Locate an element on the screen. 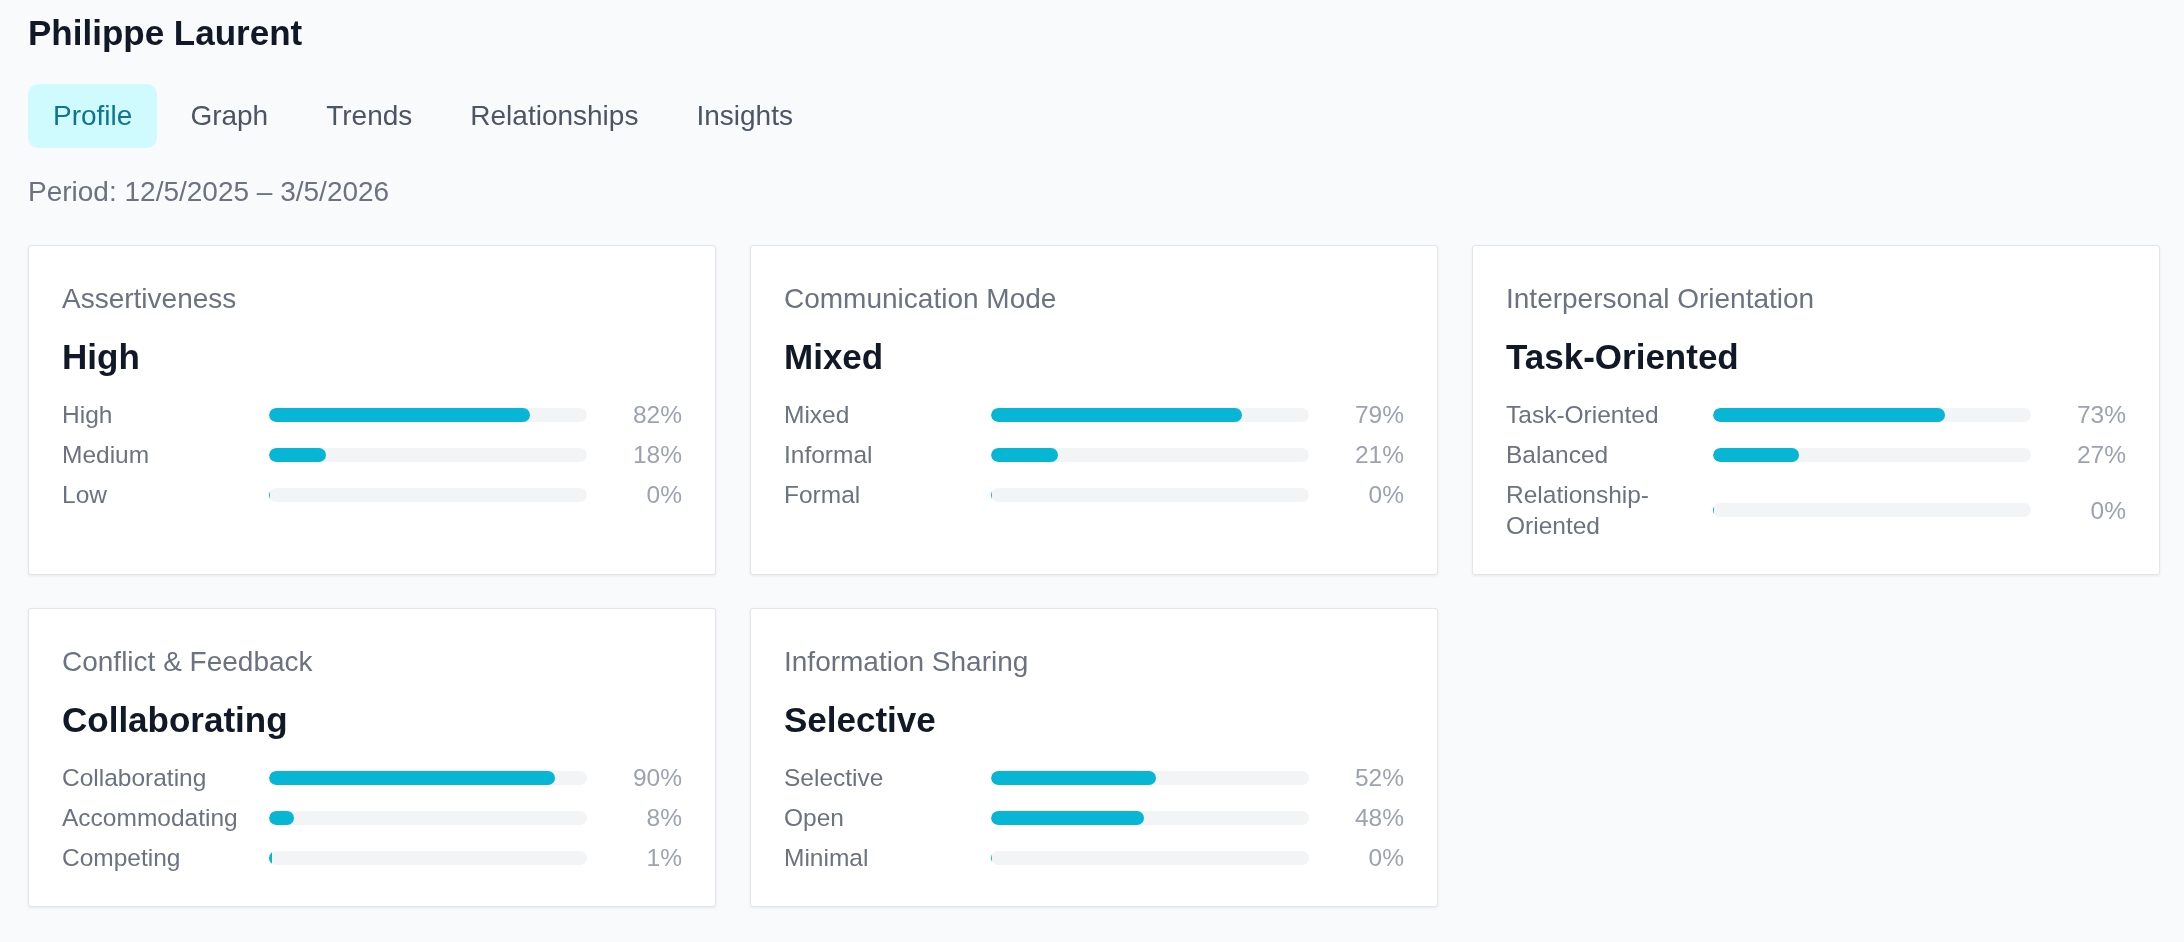 Image resolution: width=2184 pixels, height=942 pixels. category-label: Formal is located at coordinates (822, 495).